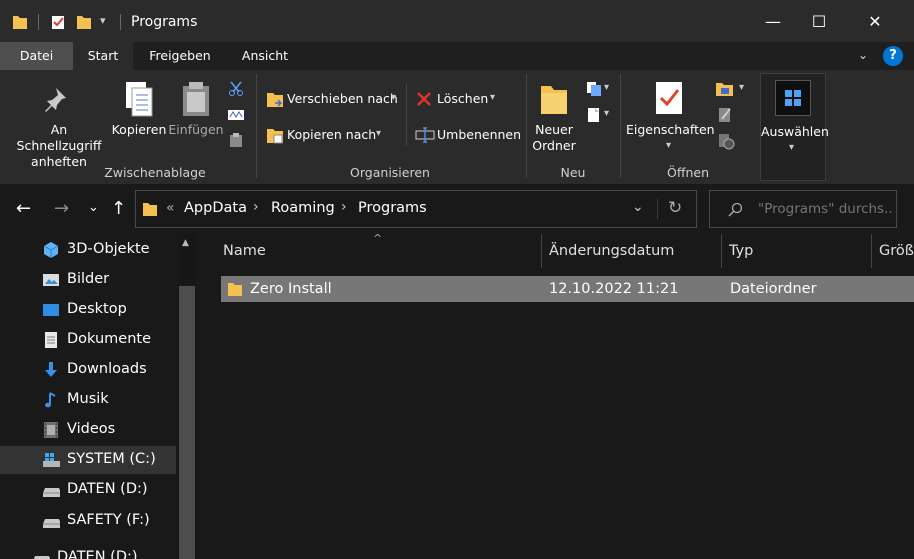  What do you see at coordinates (379, 133) in the screenshot?
I see `copy-to-dropdown-icon: ▾` at bounding box center [379, 133].